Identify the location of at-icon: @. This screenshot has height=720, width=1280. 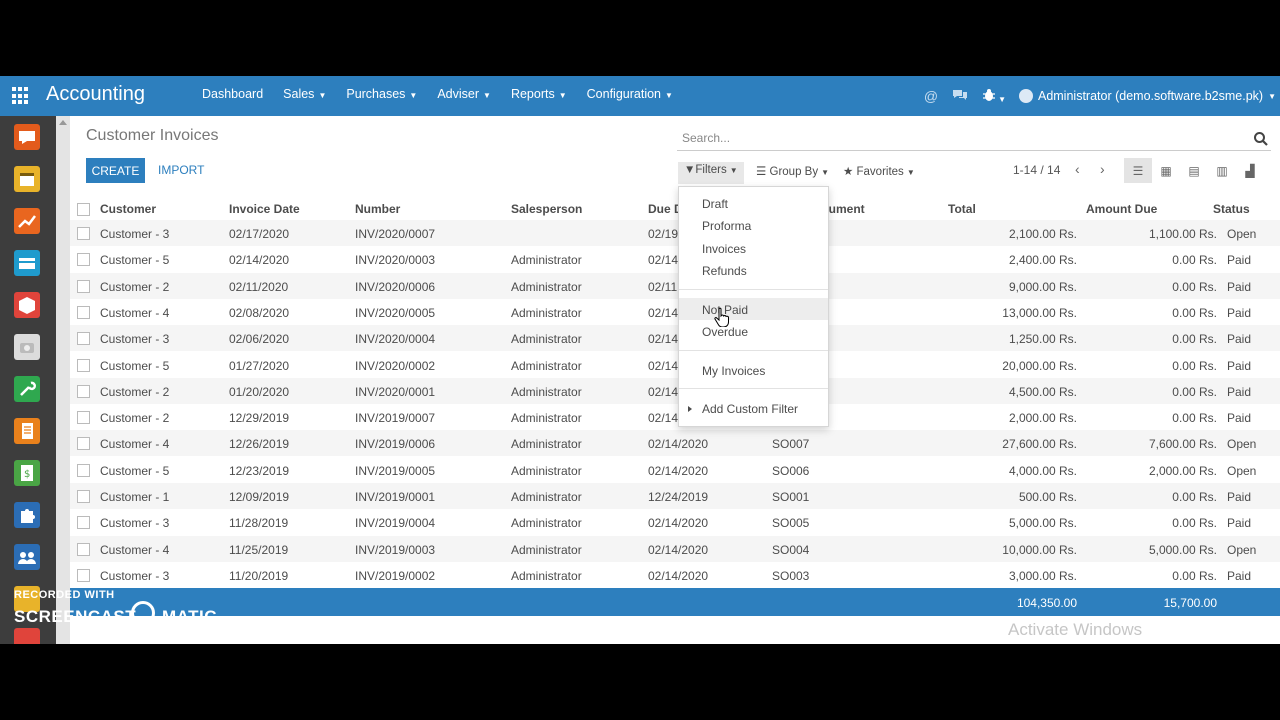
(931, 96).